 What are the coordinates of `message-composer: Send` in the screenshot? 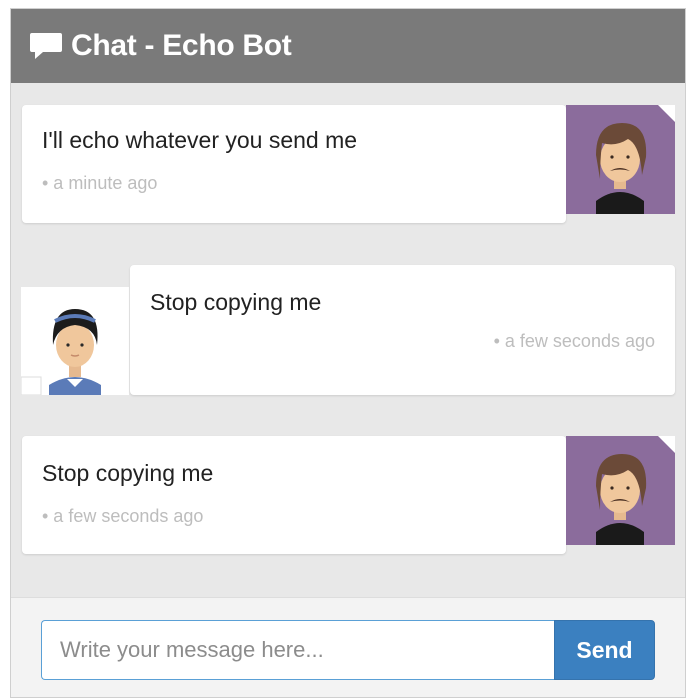 It's located at (348, 647).